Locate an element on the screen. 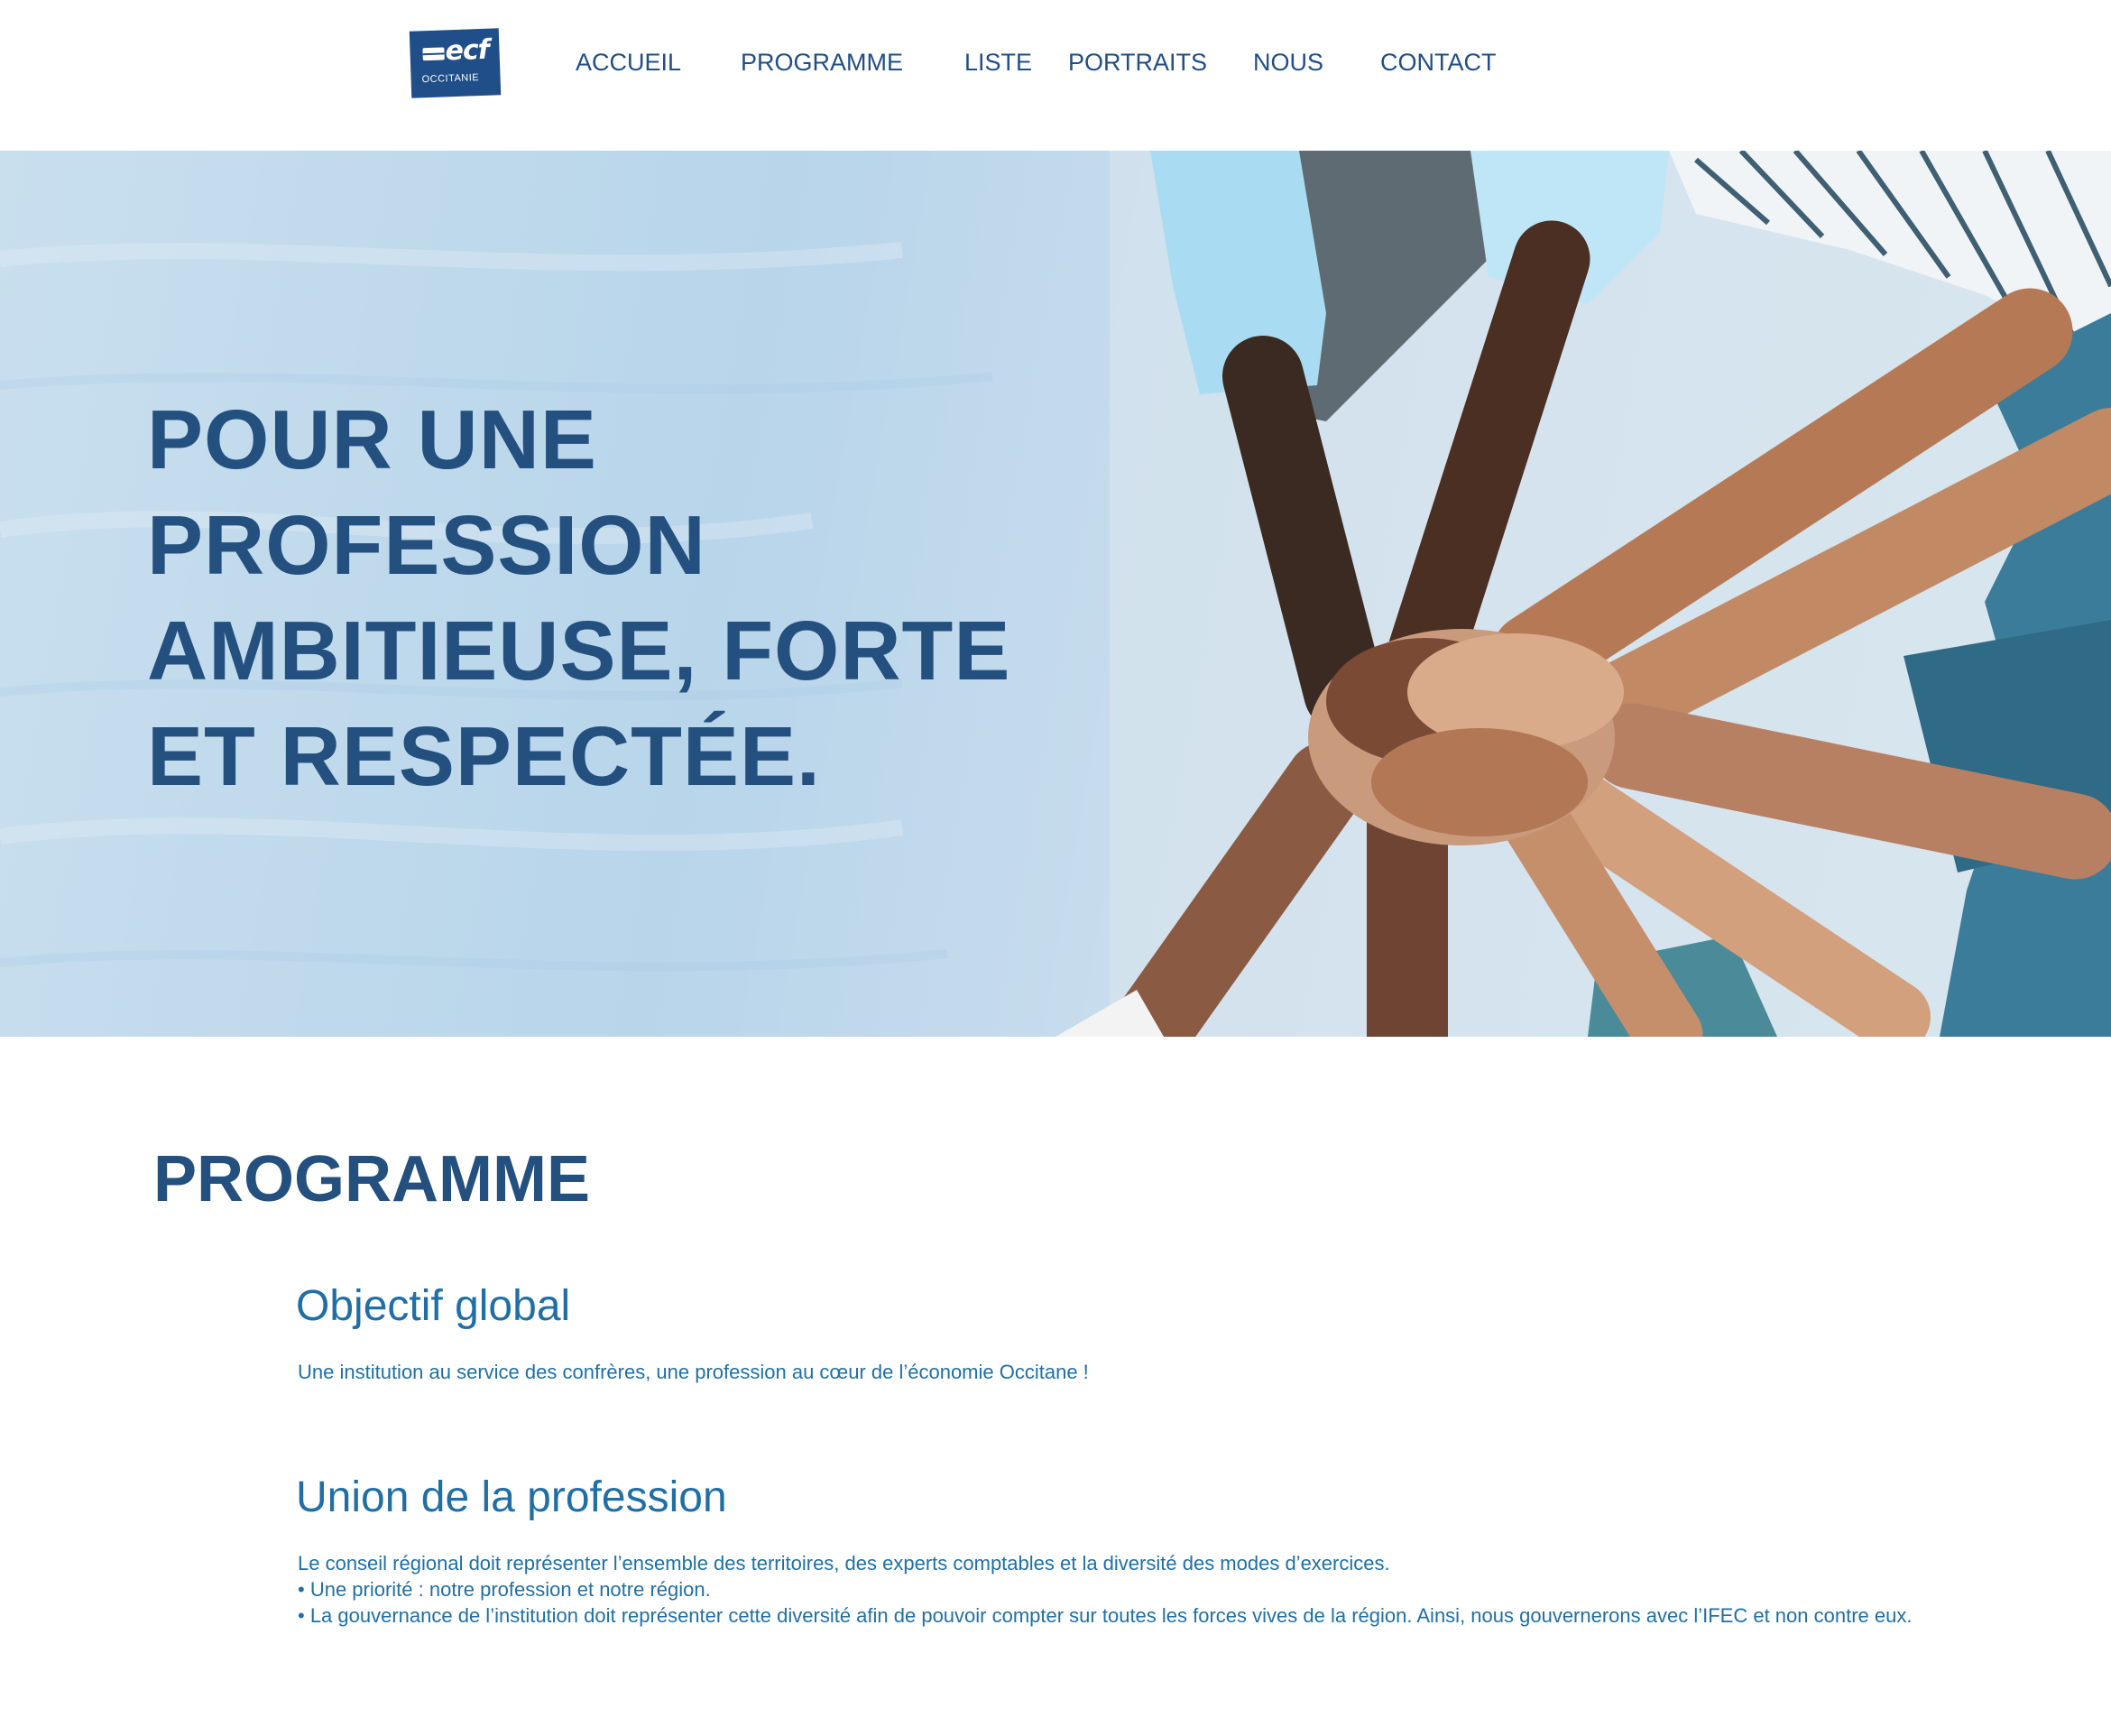  logo-region-text: OCCITANIE is located at coordinates (450, 79).